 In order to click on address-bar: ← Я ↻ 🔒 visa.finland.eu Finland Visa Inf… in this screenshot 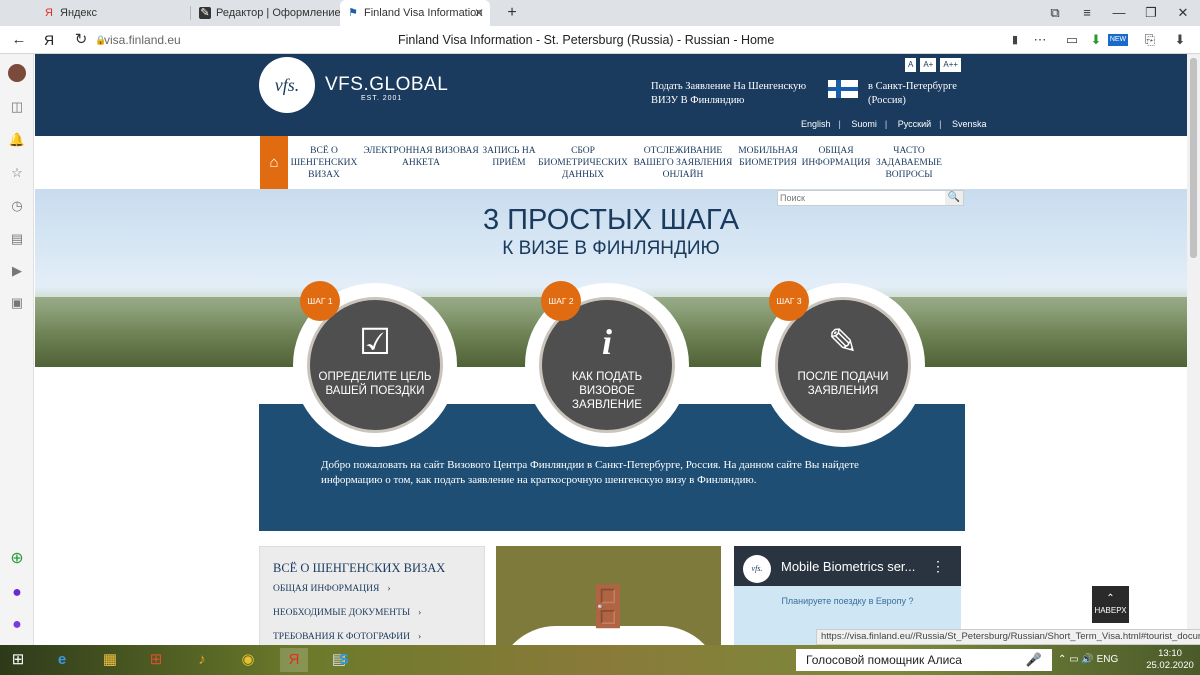, I will do `click(600, 40)`.